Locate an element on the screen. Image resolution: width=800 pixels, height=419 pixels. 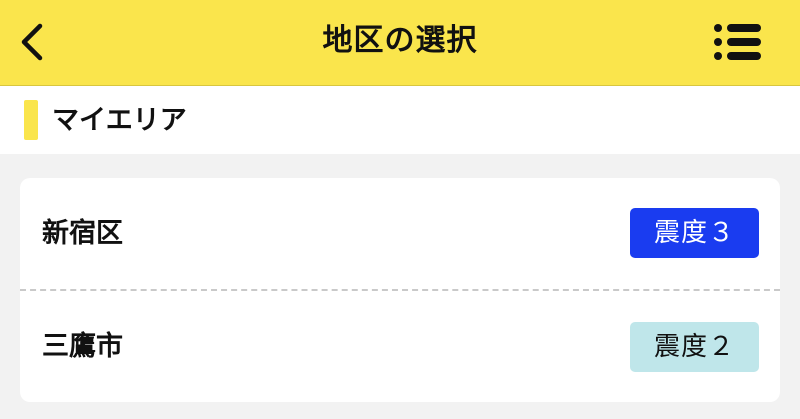
intensity-badge: 震度３ is located at coordinates (694, 233).